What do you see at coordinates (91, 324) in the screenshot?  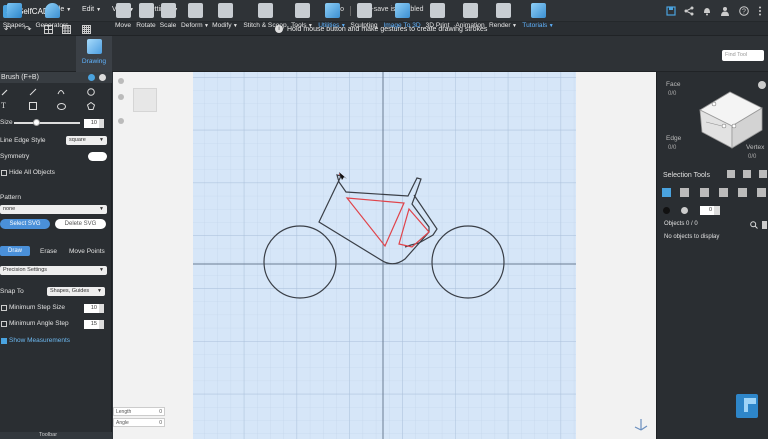 I see `min-angle-input: 15` at bounding box center [91, 324].